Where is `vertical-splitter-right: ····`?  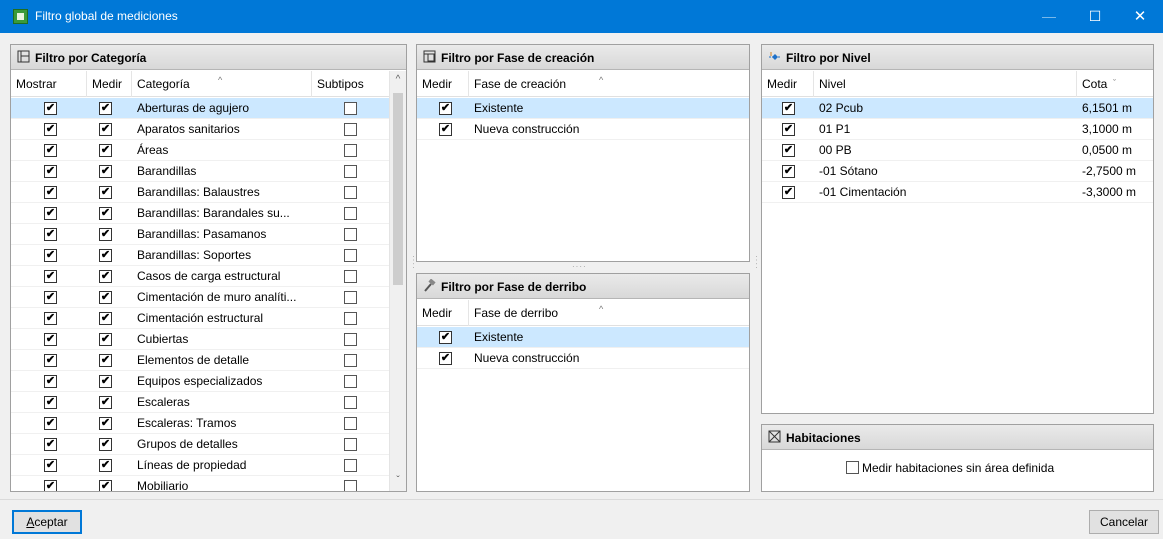 vertical-splitter-right: ···· is located at coordinates (756, 262).